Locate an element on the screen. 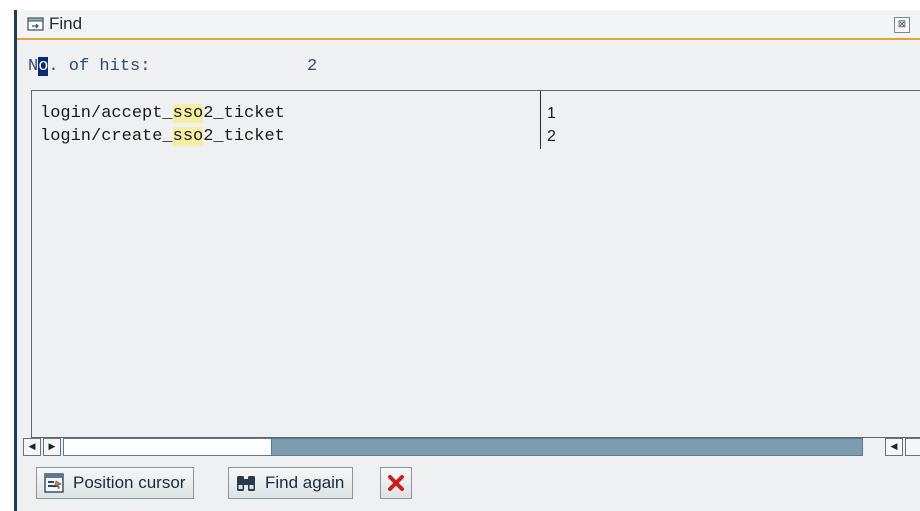 This screenshot has width=920, height=511. result-row: login/accept_sso2_ticket is located at coordinates (162, 115).